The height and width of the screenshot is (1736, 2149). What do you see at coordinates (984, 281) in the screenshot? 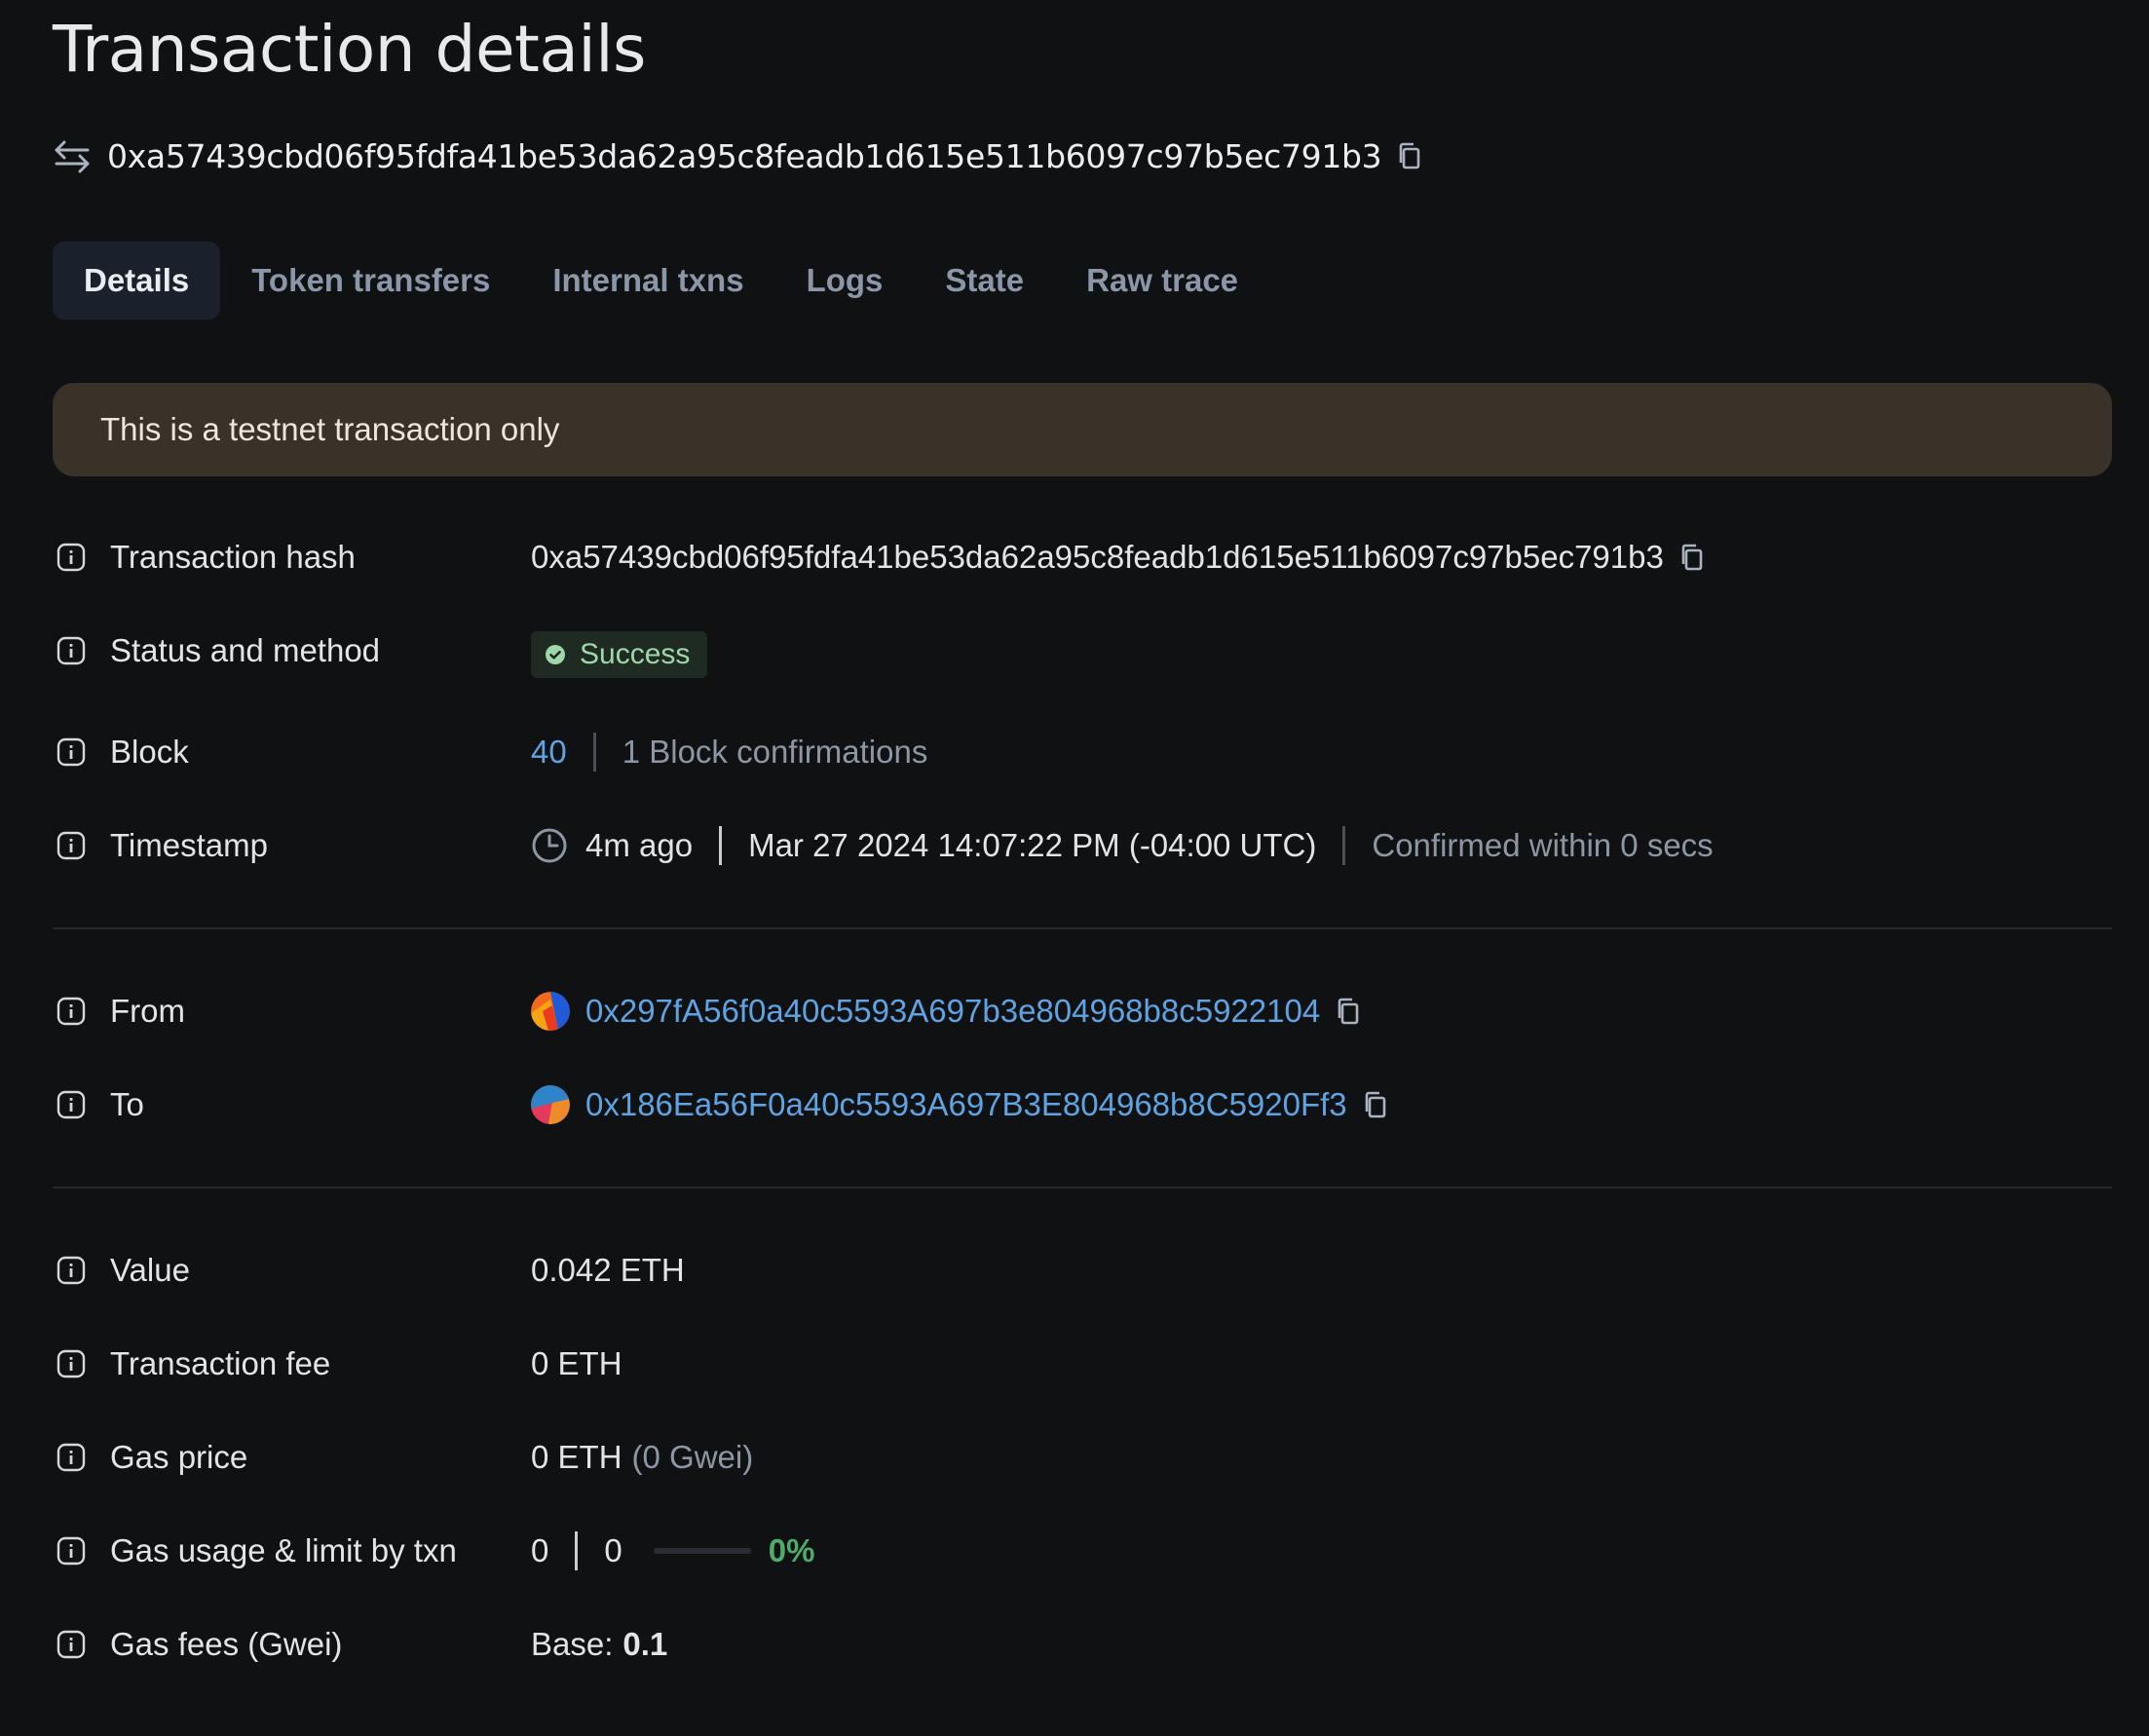
I see `tab-state: State` at bounding box center [984, 281].